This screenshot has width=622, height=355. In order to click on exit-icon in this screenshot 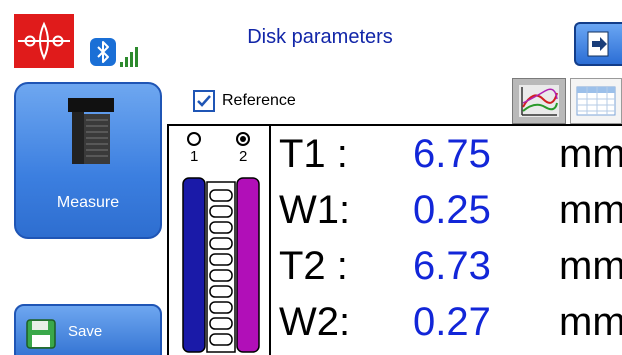, I will do `click(598, 44)`.